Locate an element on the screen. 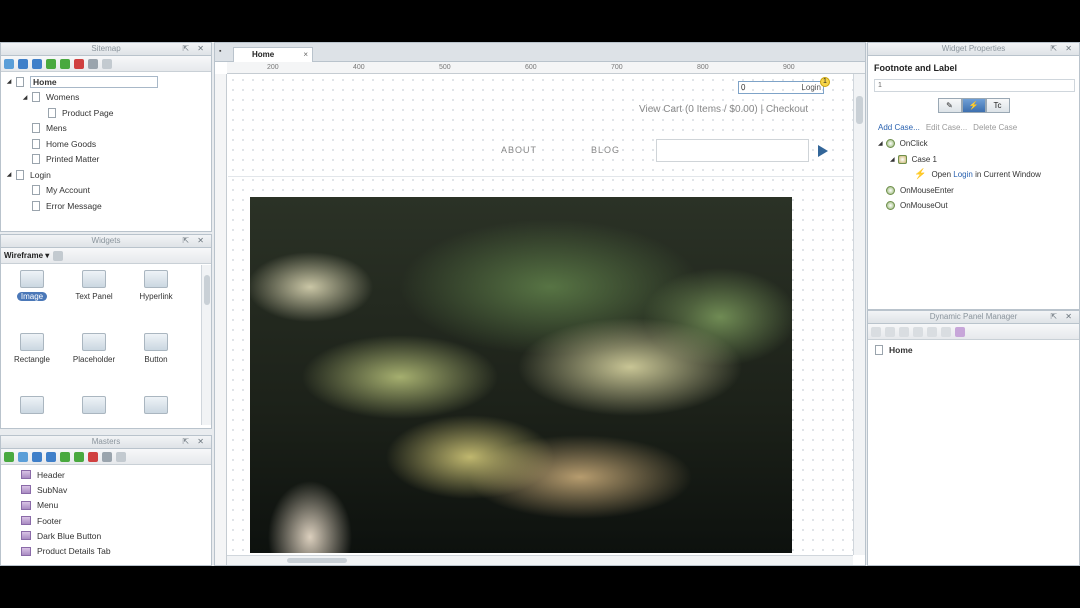  widget-item: Hyperlink is located at coordinates (156, 296).